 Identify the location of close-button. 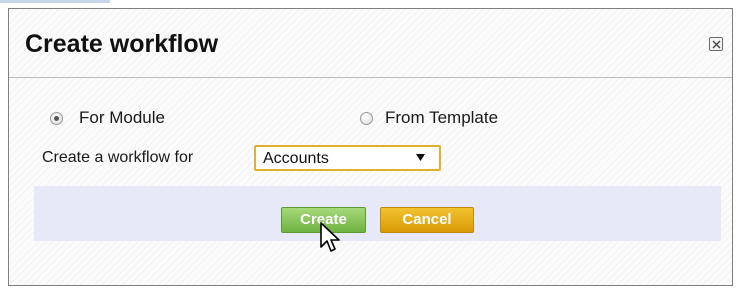
(716, 44).